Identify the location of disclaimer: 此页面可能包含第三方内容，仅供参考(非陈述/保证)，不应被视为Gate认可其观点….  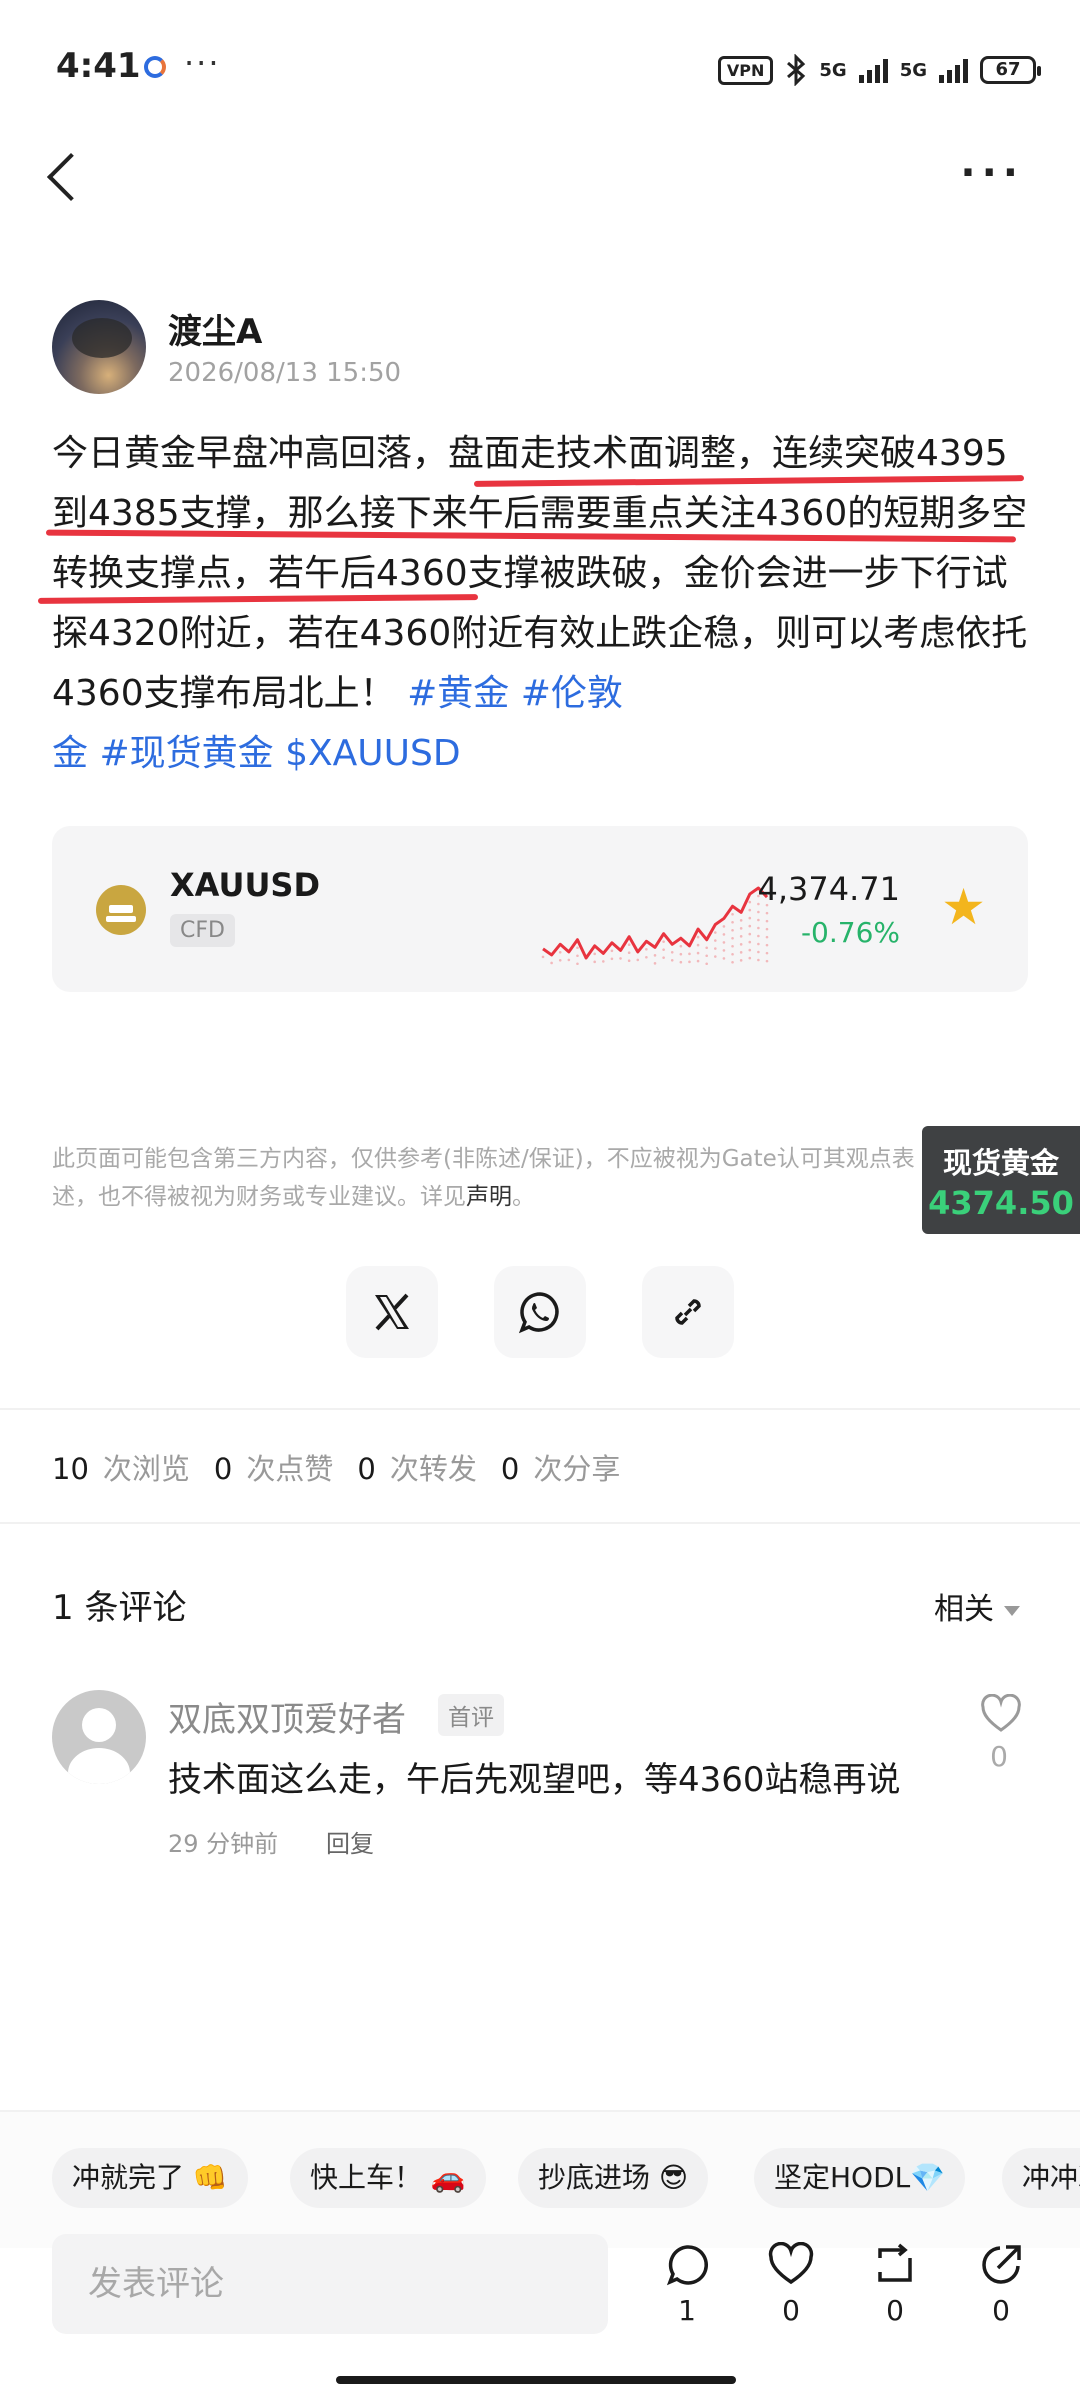
(497, 1178).